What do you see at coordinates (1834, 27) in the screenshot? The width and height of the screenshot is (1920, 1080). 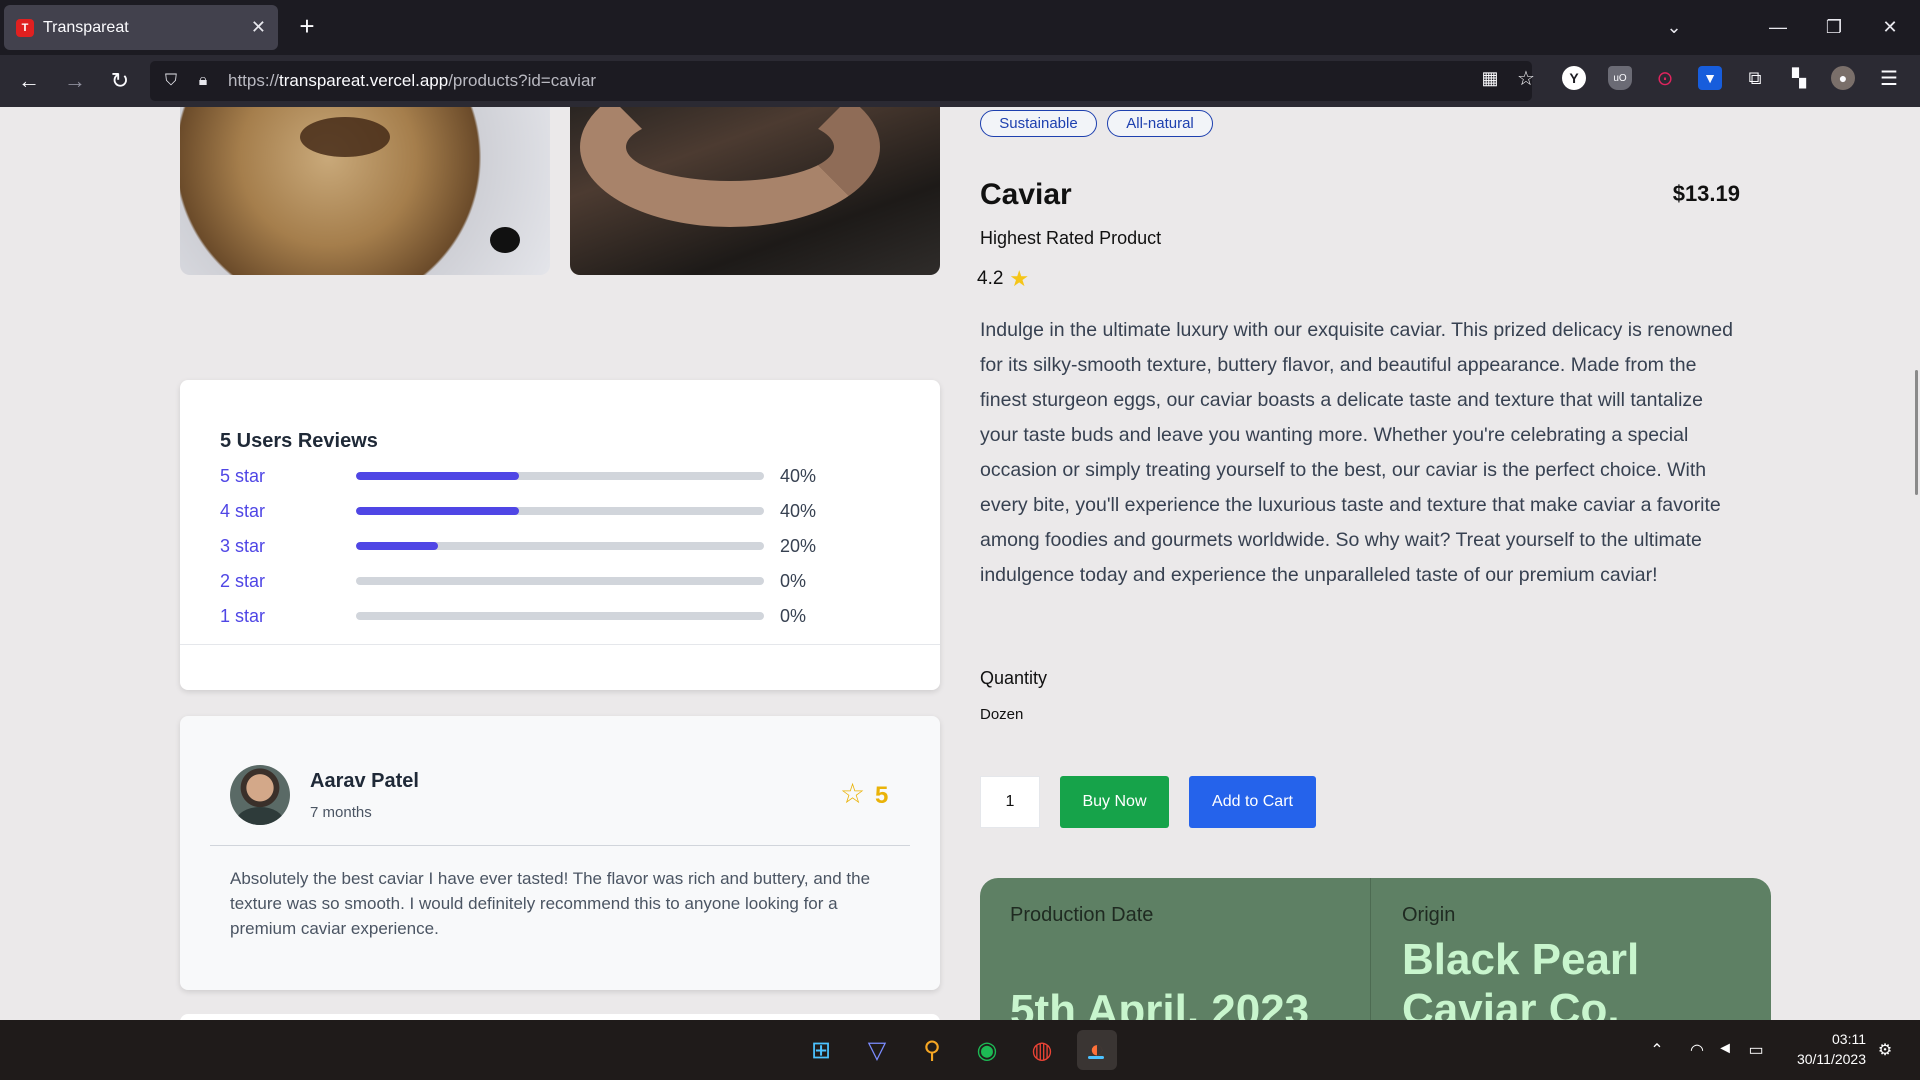 I see `restore-button: ❐` at bounding box center [1834, 27].